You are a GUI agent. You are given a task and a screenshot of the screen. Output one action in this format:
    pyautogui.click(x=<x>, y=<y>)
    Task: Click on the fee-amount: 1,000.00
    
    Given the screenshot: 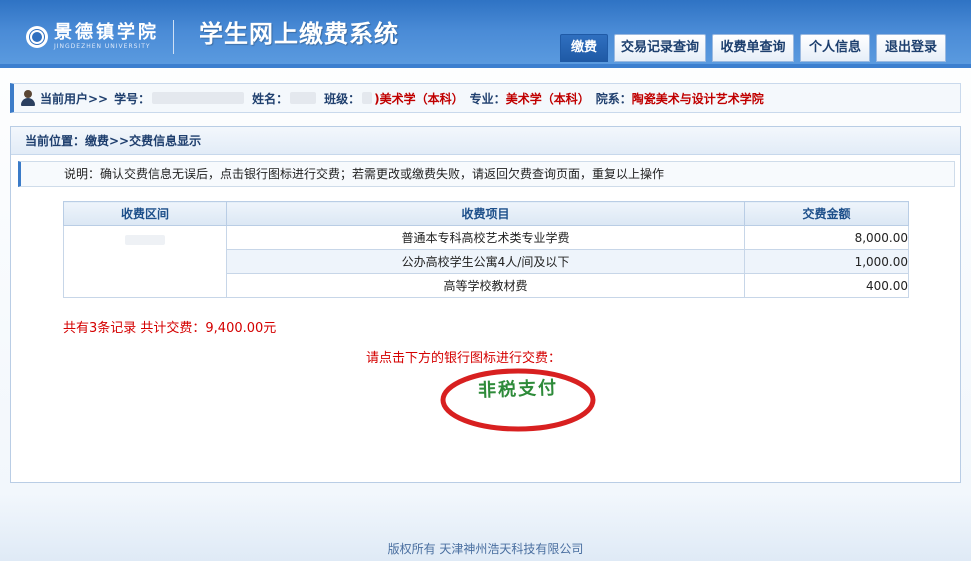 What is the action you would take?
    pyautogui.click(x=826, y=261)
    